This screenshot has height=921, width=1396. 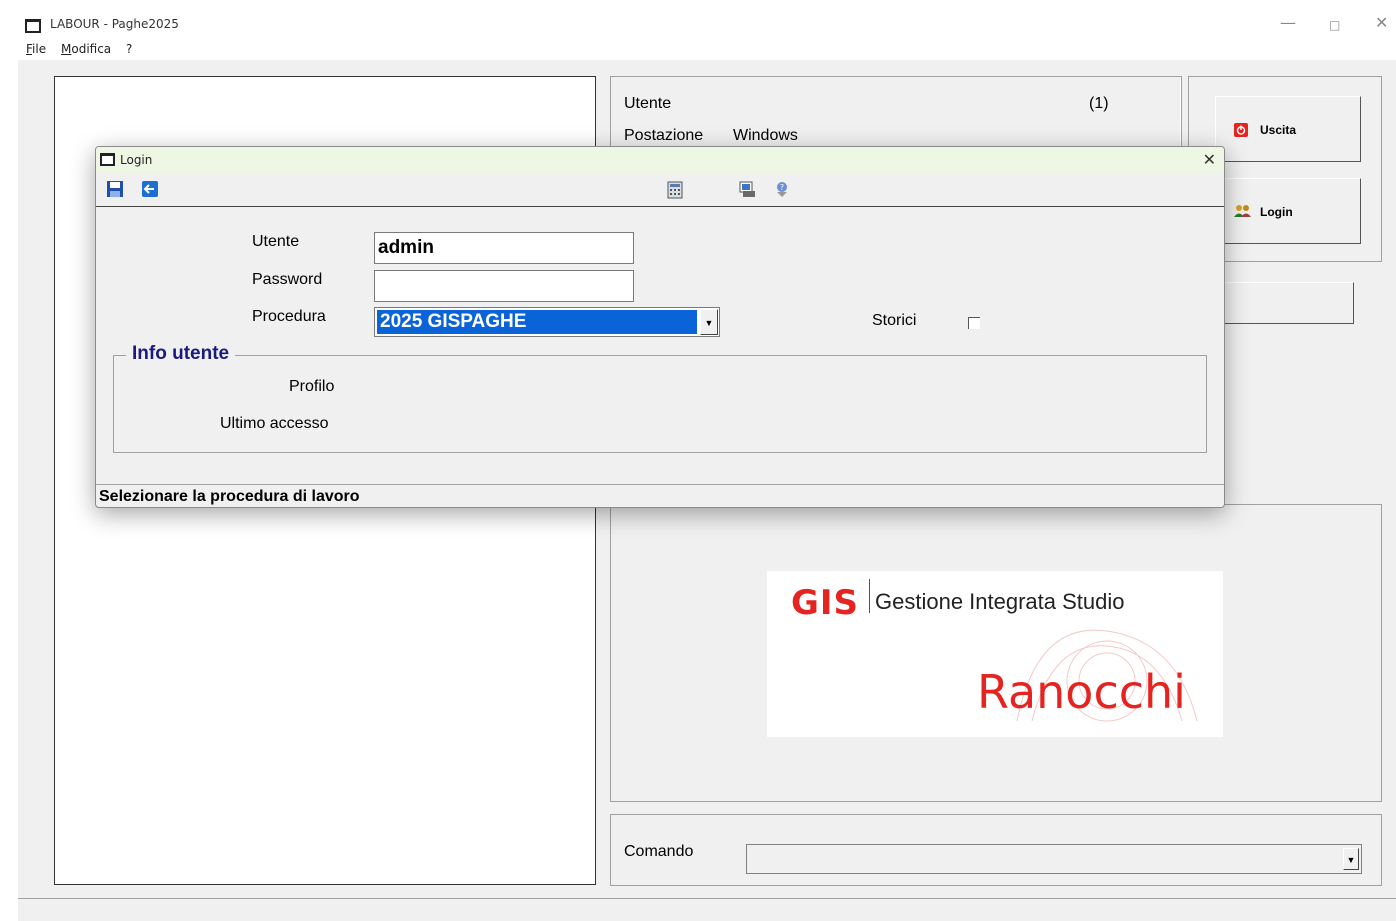 What do you see at coordinates (1241, 130) in the screenshot?
I see `power-icon` at bounding box center [1241, 130].